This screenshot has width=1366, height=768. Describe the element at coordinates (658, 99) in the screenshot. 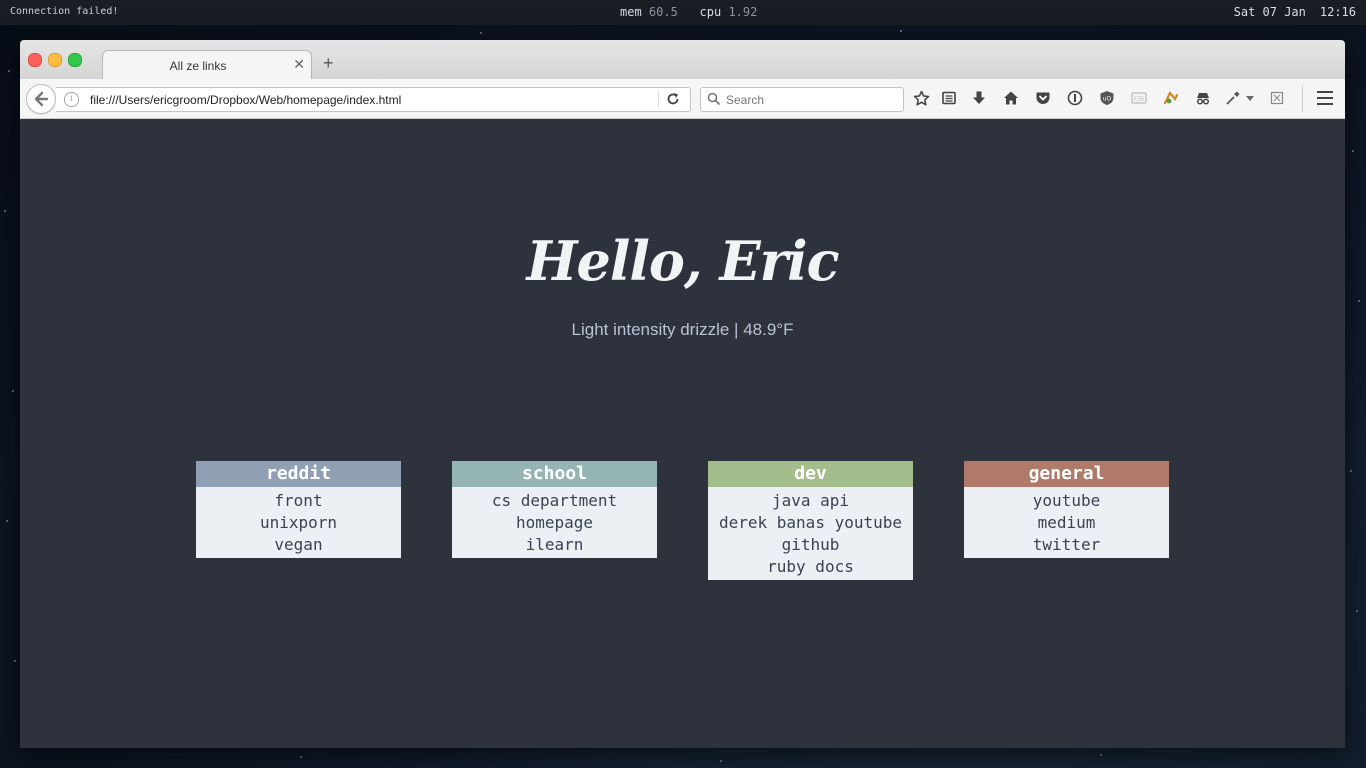

I see `url-divider` at that location.